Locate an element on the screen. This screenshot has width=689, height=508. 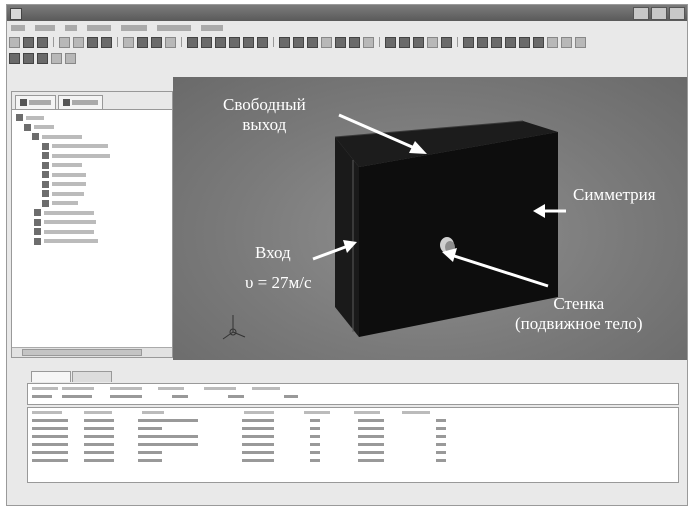
annotation-symmetry: Симметрия is located at coordinates (614, 194).